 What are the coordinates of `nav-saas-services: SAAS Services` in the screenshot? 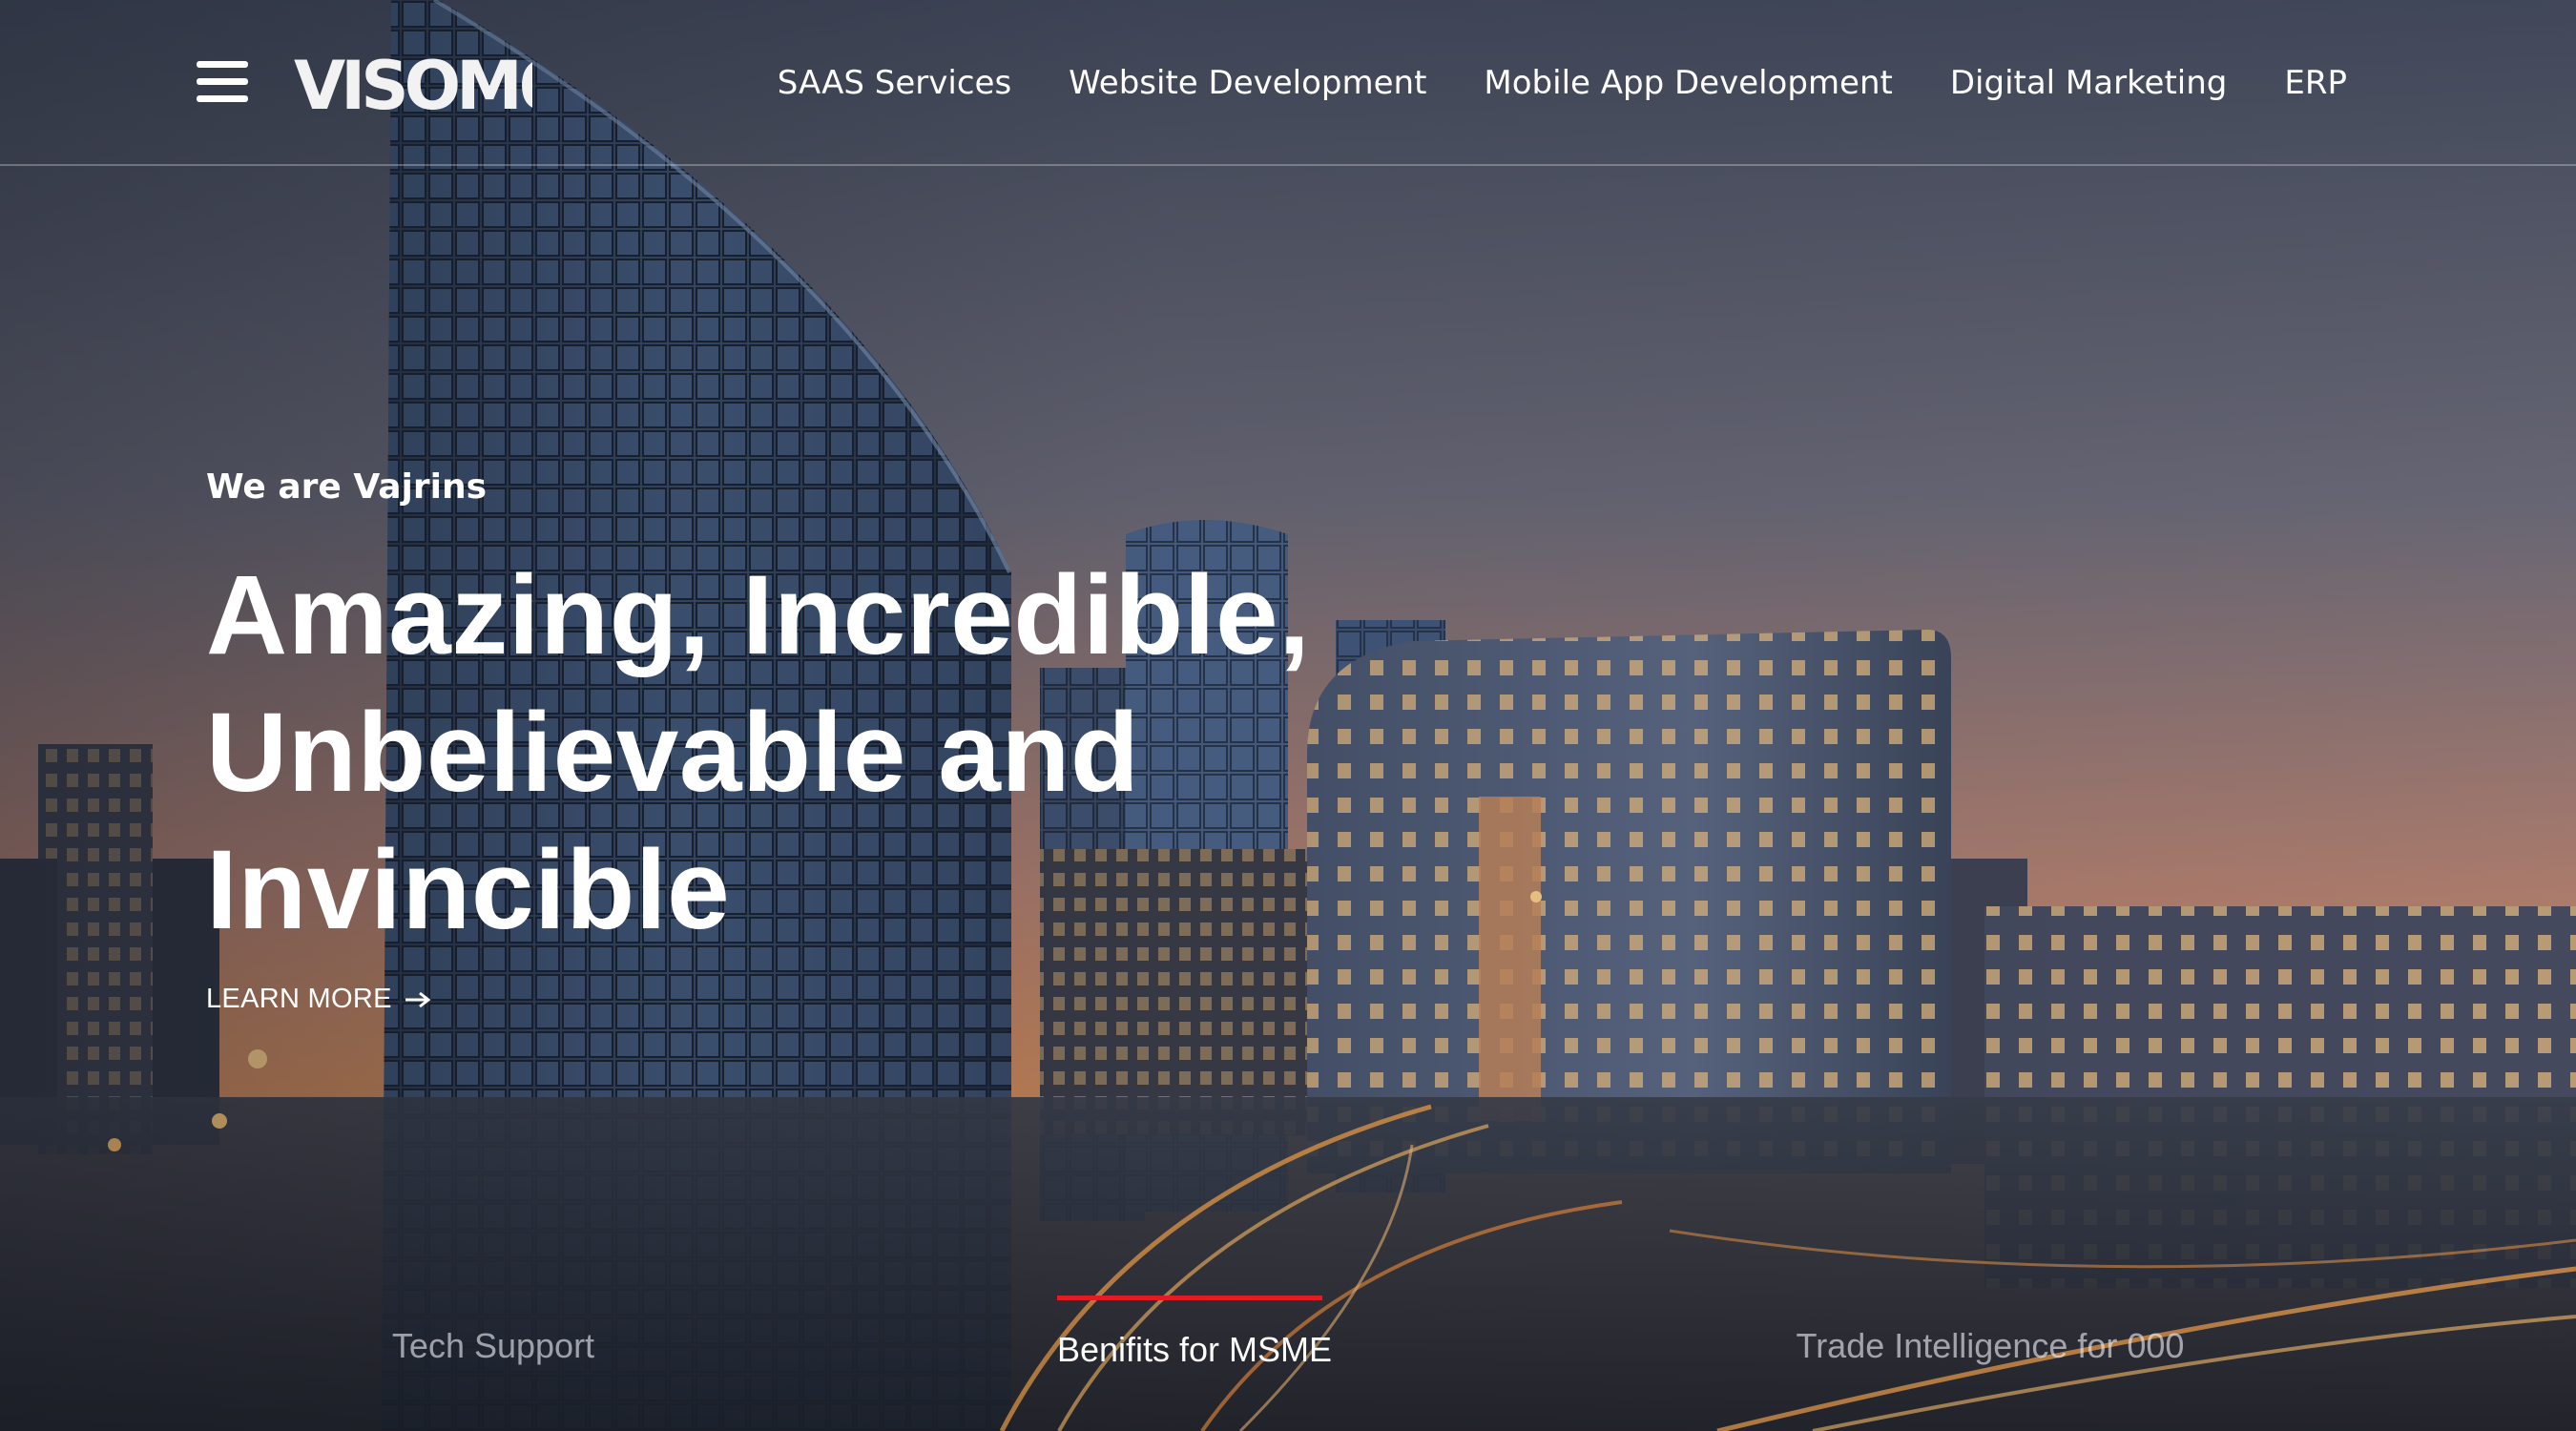 It's located at (894, 83).